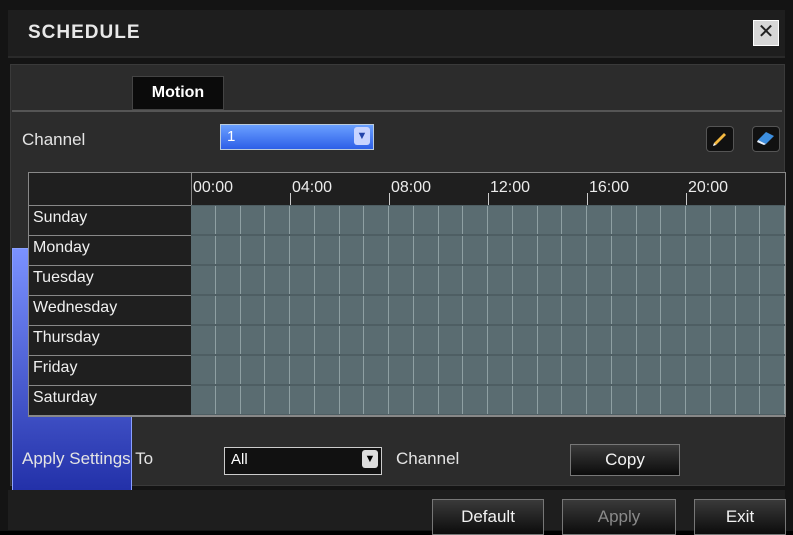 The width and height of the screenshot is (793, 535). I want to click on close-icon: ✕, so click(766, 33).